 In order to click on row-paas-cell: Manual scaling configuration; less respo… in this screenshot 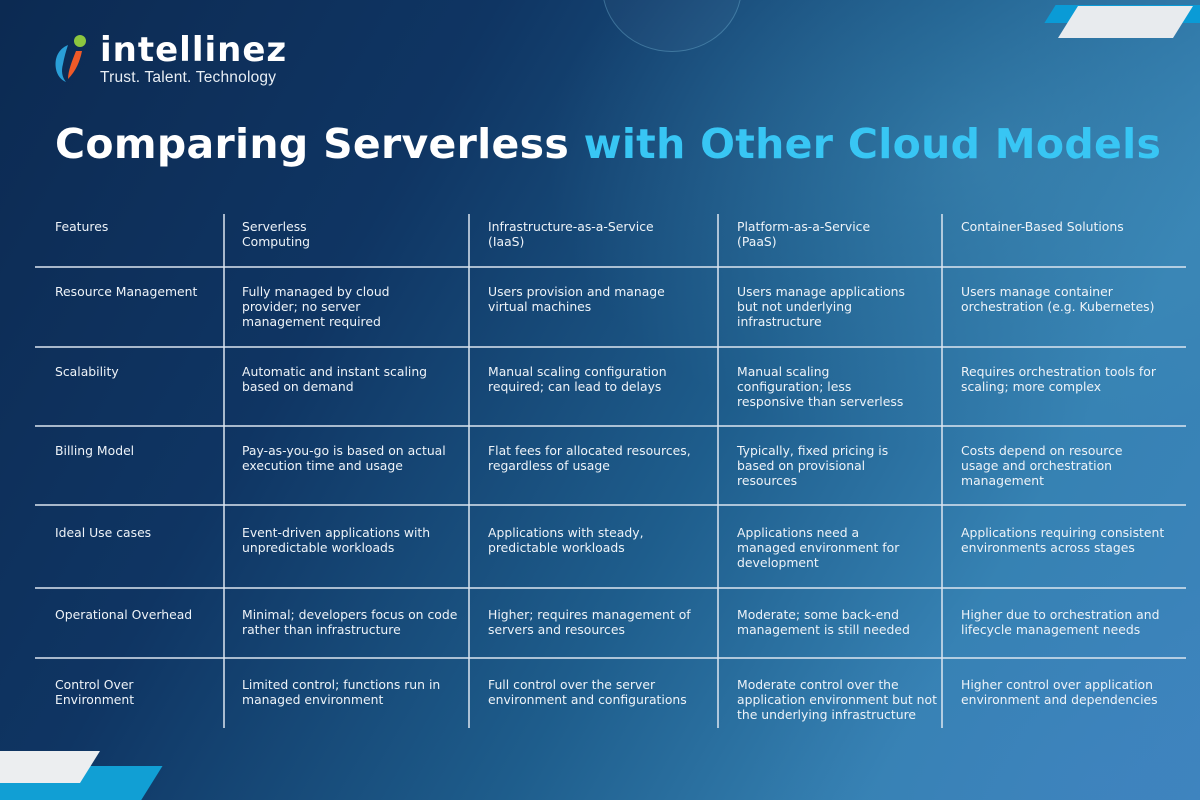, I will do `click(820, 386)`.